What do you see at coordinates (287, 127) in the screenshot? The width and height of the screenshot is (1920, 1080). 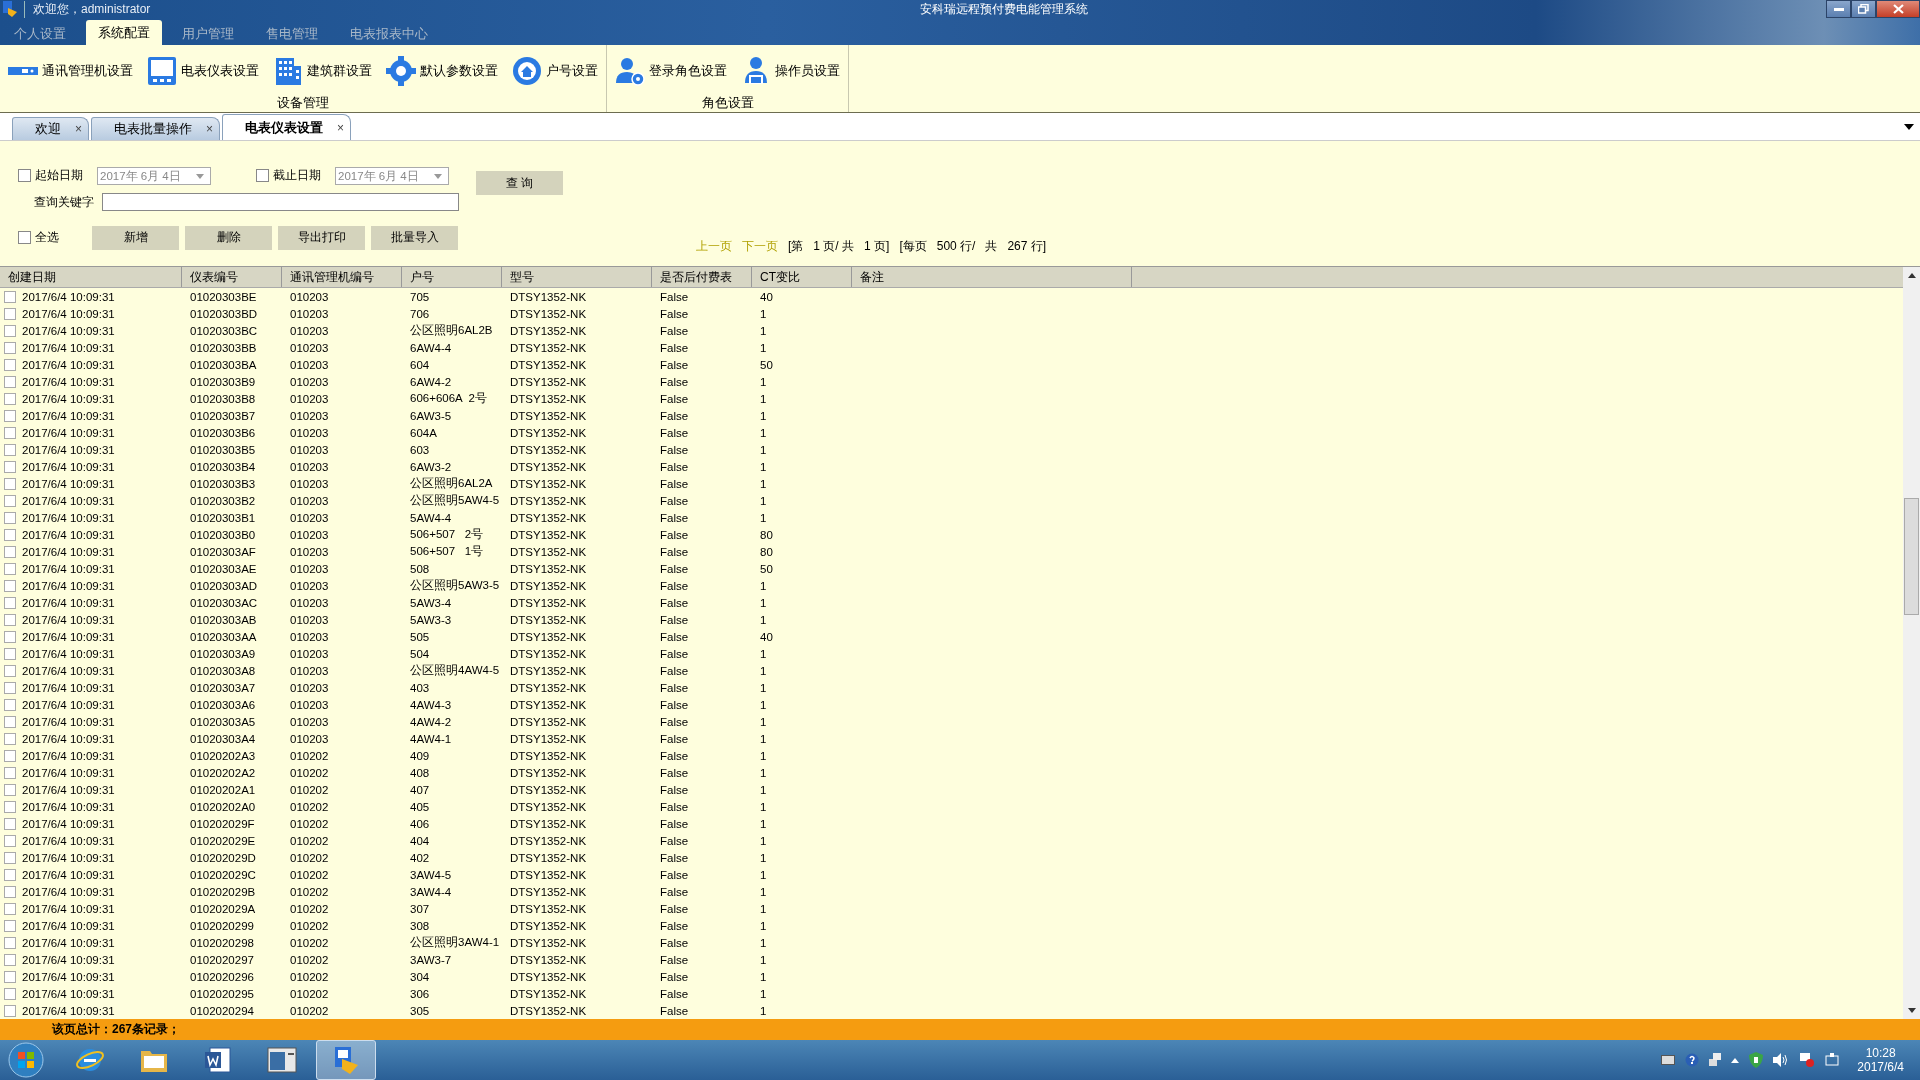 I see `document-tab: 电表仪表设置 ×` at bounding box center [287, 127].